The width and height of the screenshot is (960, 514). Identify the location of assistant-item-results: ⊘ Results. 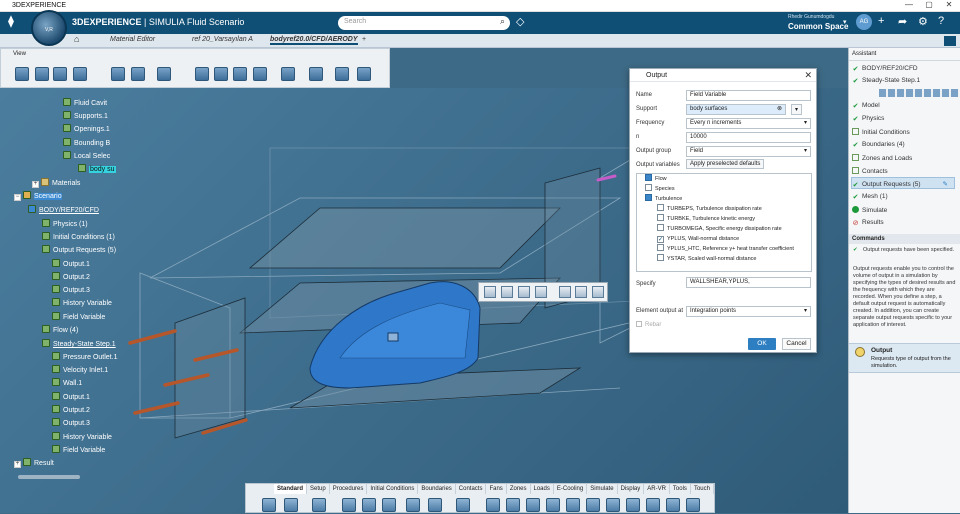
(868, 223).